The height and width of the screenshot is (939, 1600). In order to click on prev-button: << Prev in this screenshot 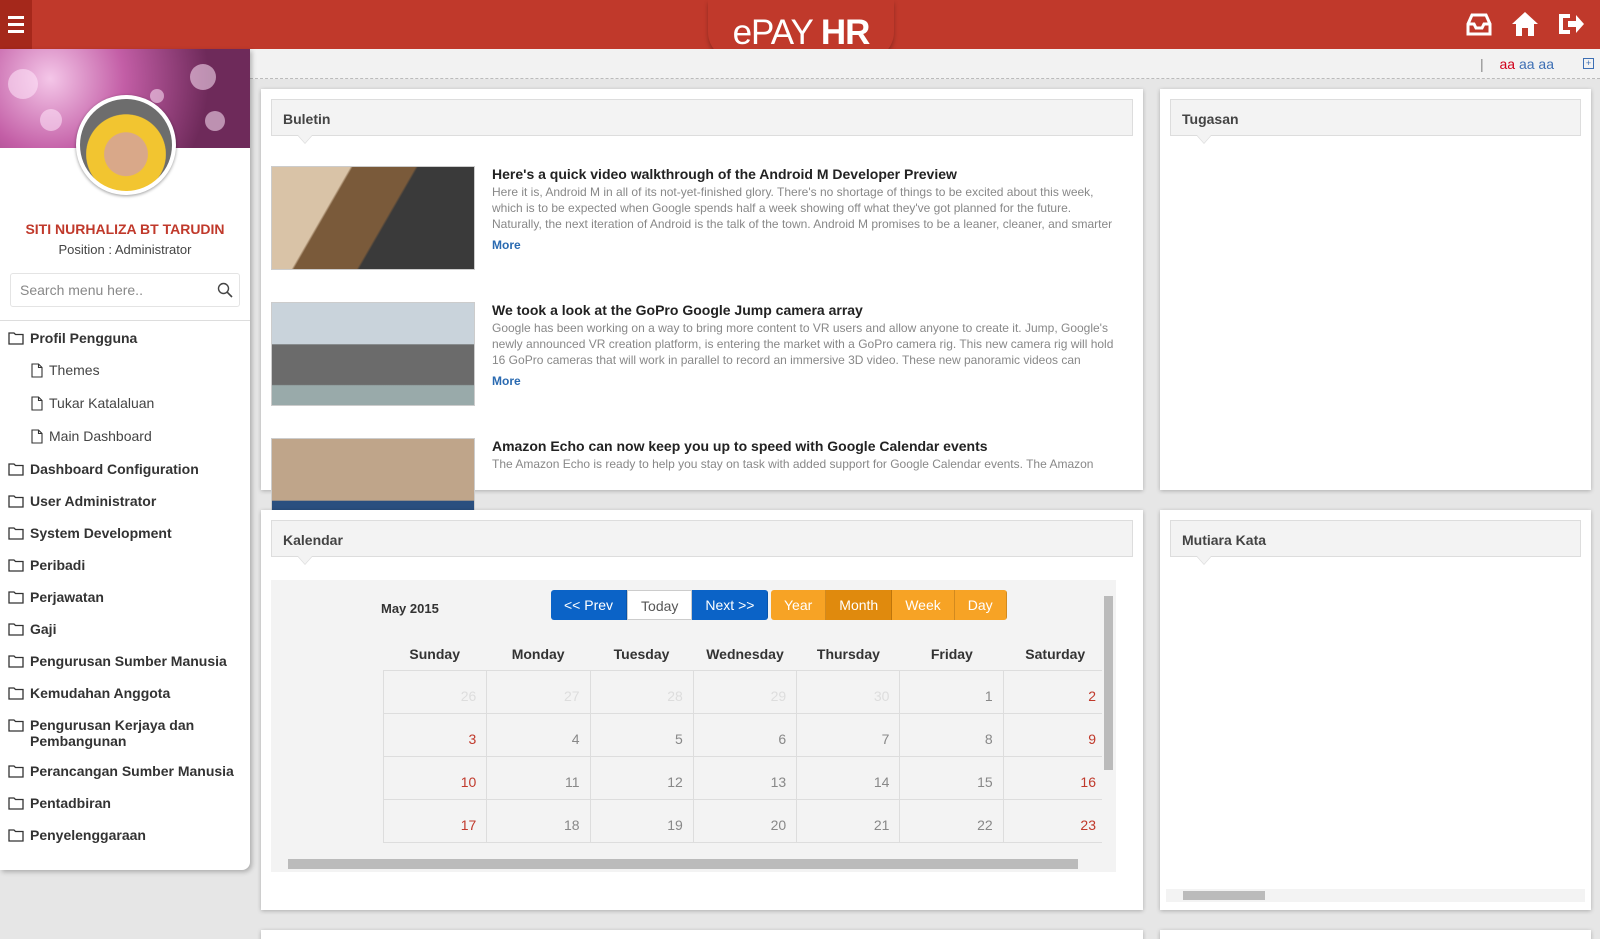, I will do `click(589, 605)`.